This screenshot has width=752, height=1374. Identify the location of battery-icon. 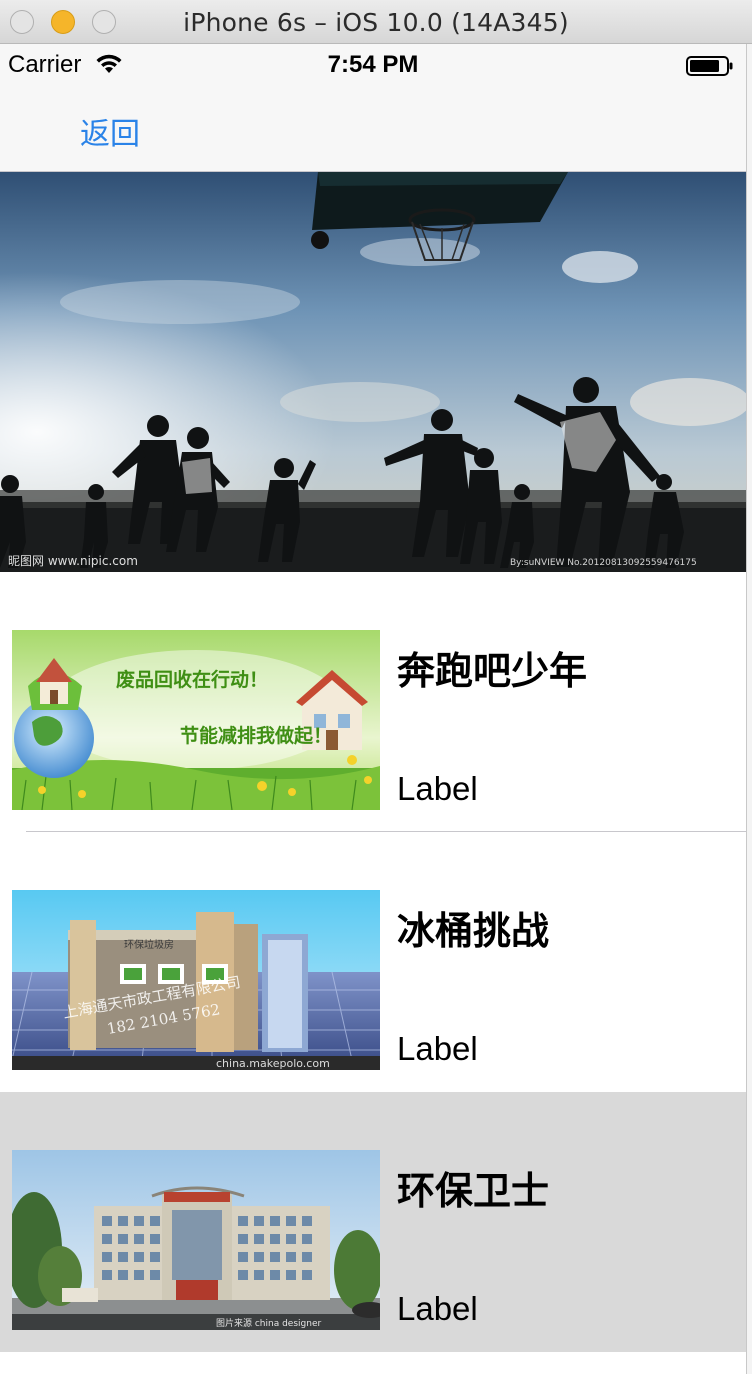
(709, 66).